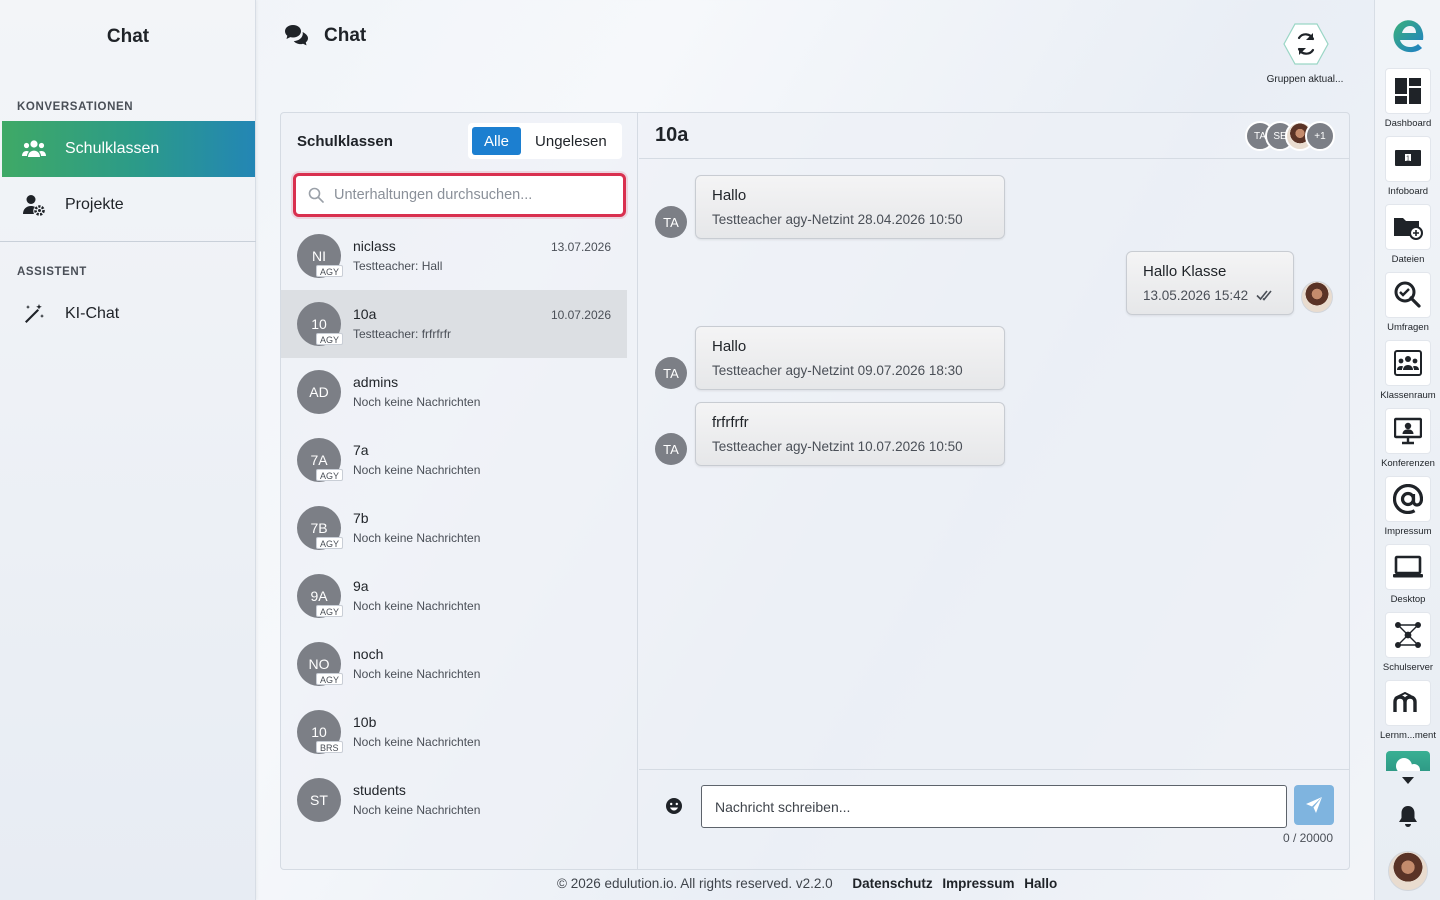  Describe the element at coordinates (1408, 159) in the screenshot. I see `svg-text: 1` at that location.